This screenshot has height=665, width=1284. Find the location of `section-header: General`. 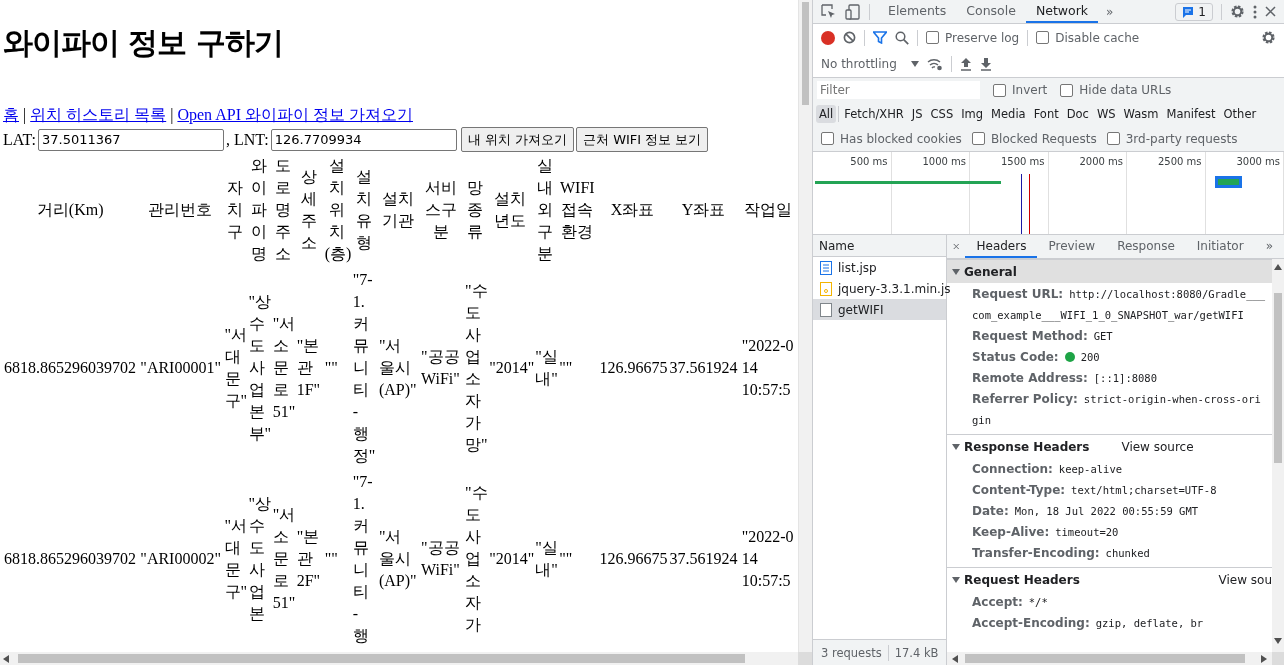

section-header: General is located at coordinates (1109, 271).